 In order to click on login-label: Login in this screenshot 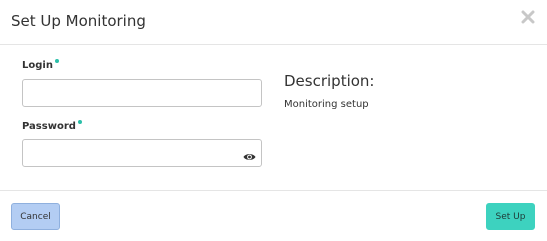, I will do `click(40, 65)`.